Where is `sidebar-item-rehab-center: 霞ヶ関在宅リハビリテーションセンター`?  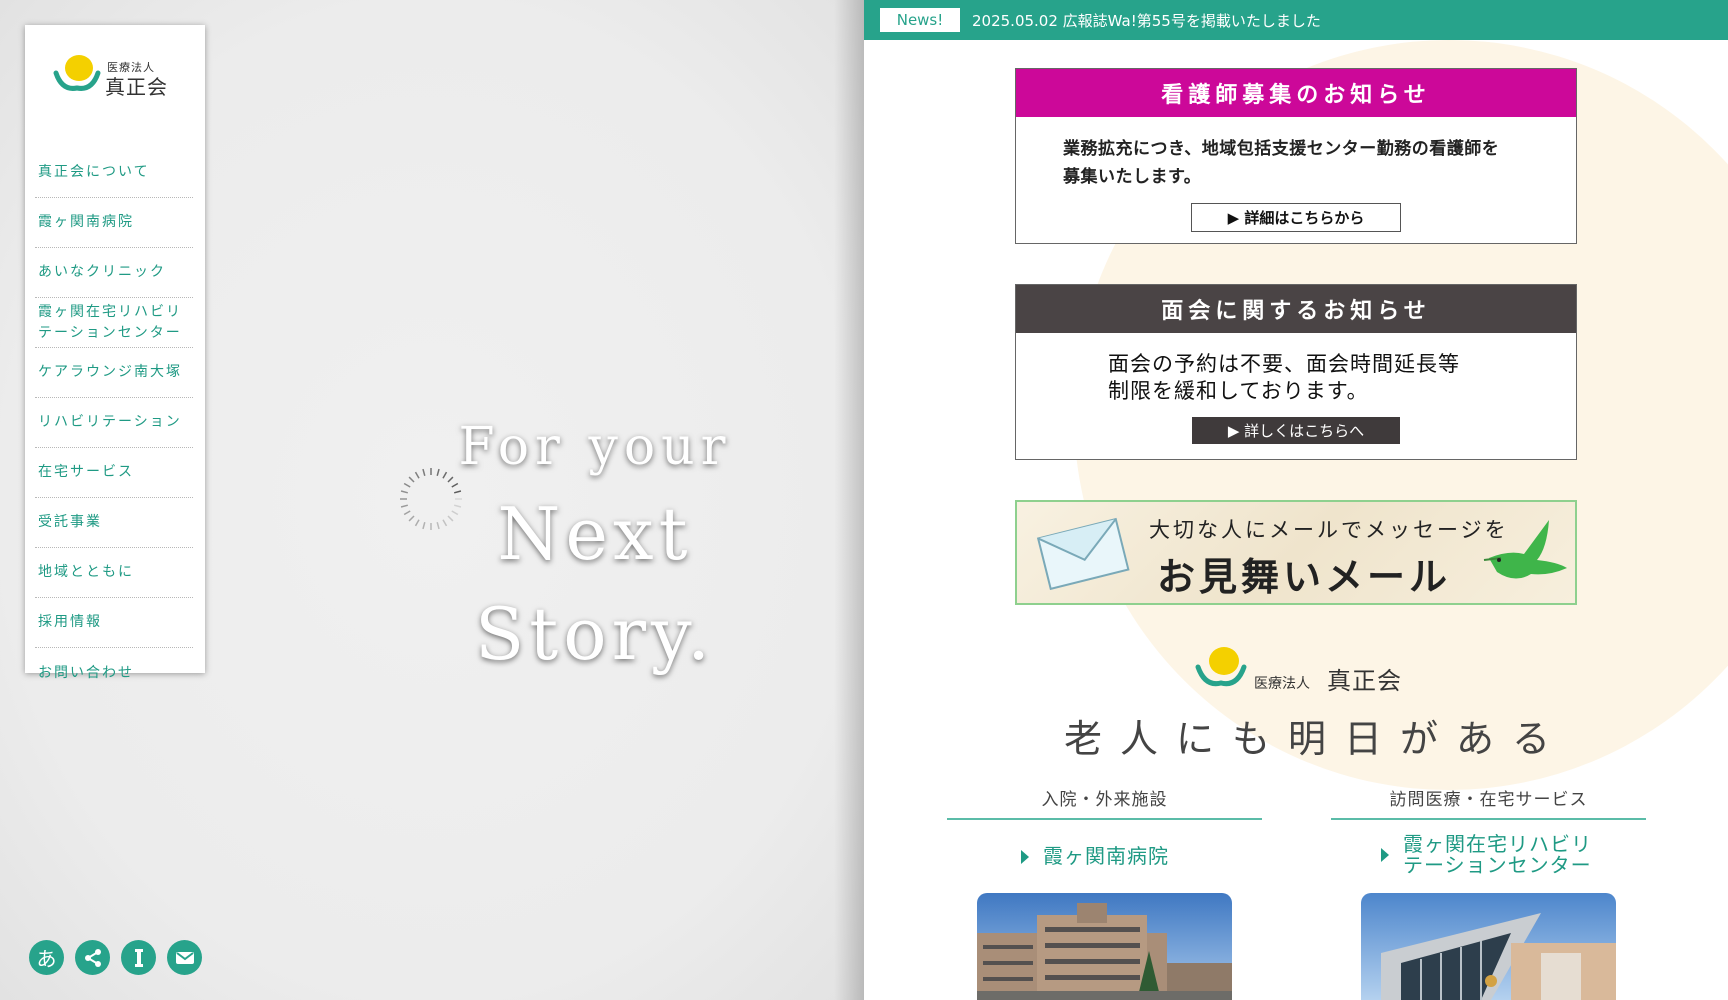 sidebar-item-rehab-center: 霞ヶ関在宅リハビリテーションセンター is located at coordinates (114, 323).